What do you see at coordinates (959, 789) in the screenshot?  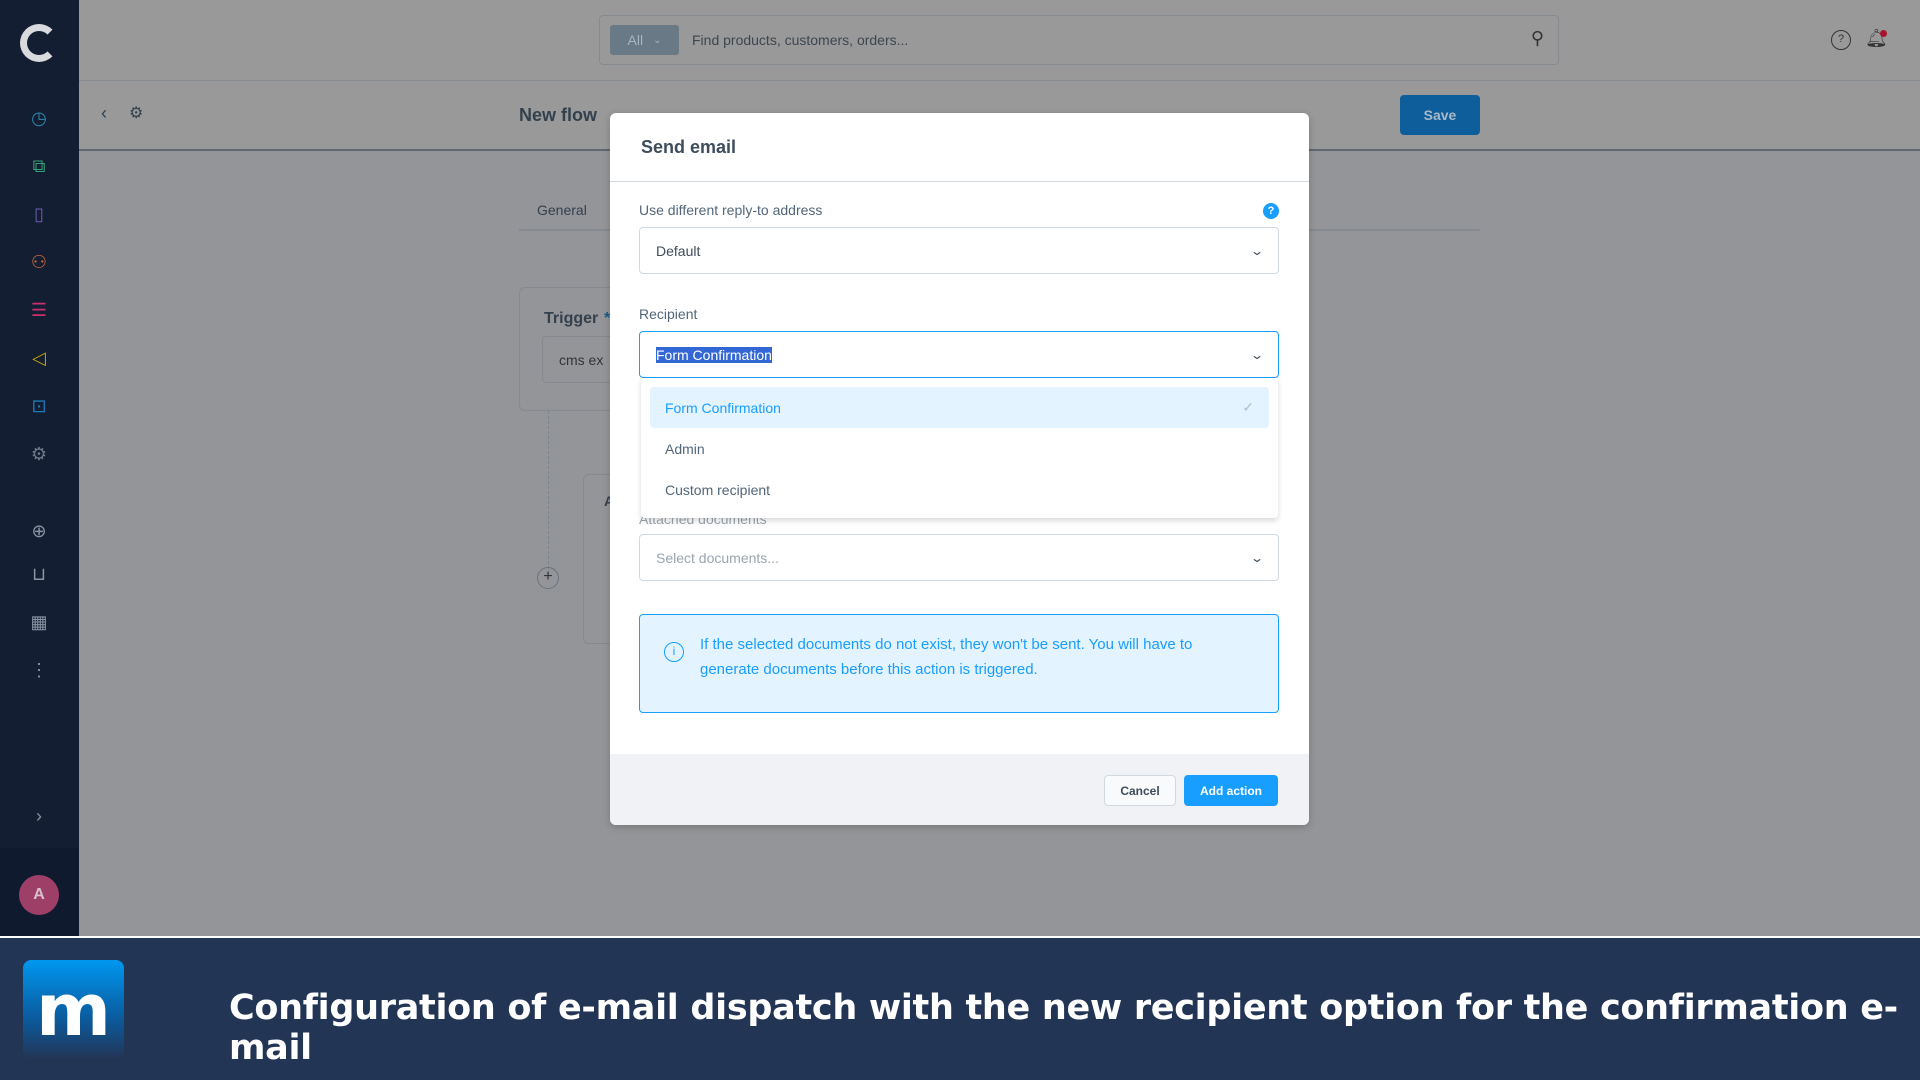 I see `modal-footer: Cancel Add action` at bounding box center [959, 789].